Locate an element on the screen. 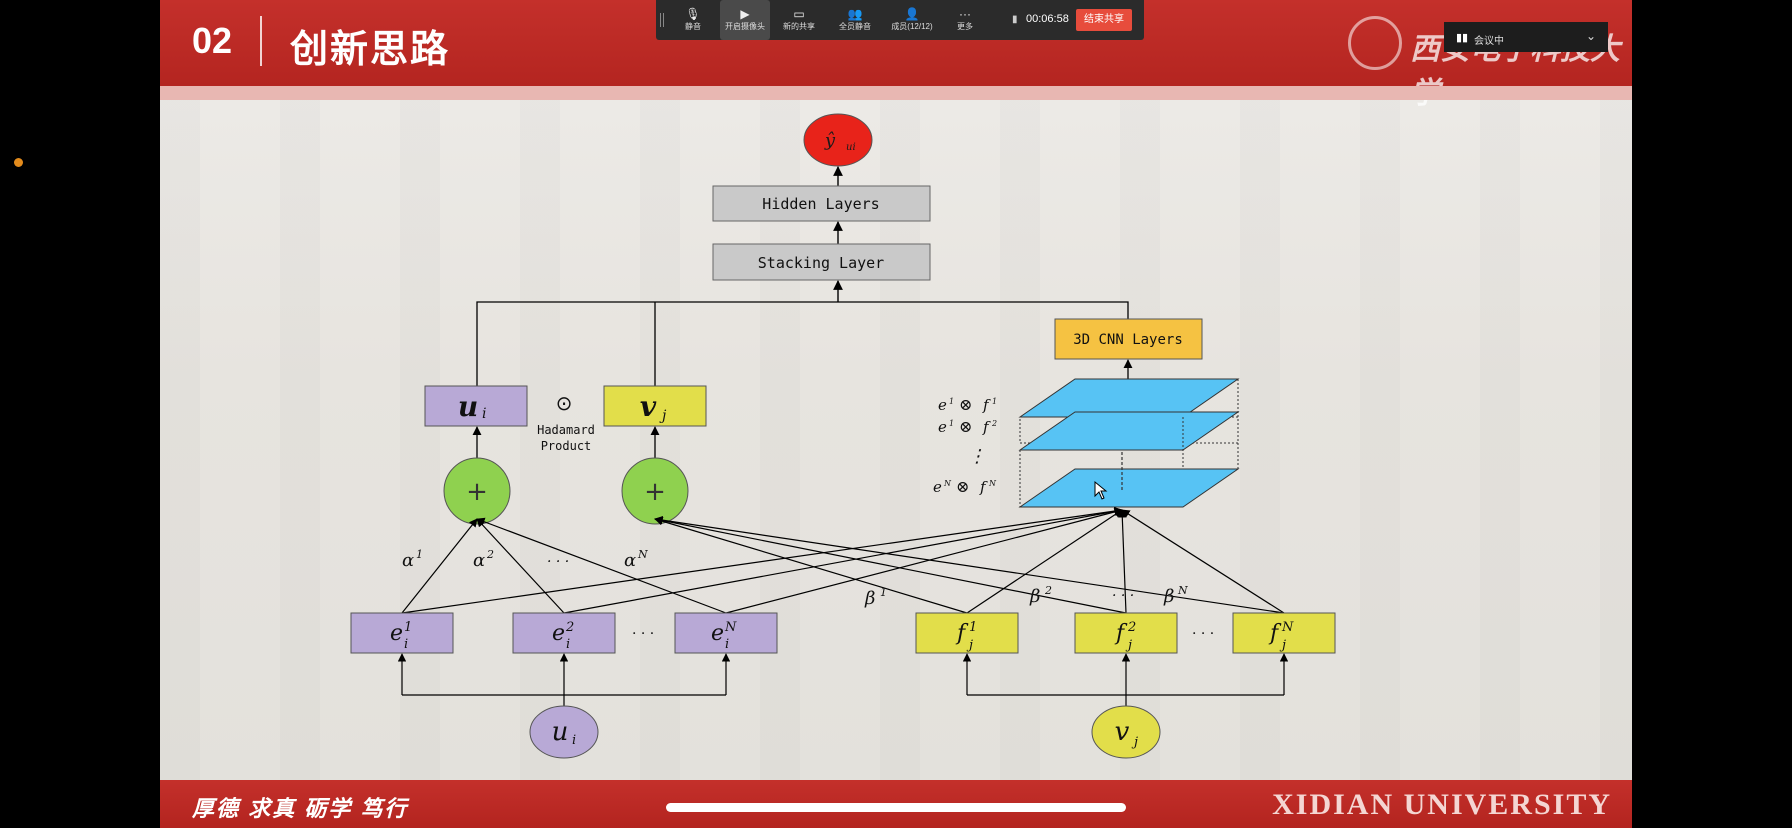 Image resolution: width=1792 pixels, height=828 pixels. meeting-timer: 00:06:58 is located at coordinates (1047, 19).